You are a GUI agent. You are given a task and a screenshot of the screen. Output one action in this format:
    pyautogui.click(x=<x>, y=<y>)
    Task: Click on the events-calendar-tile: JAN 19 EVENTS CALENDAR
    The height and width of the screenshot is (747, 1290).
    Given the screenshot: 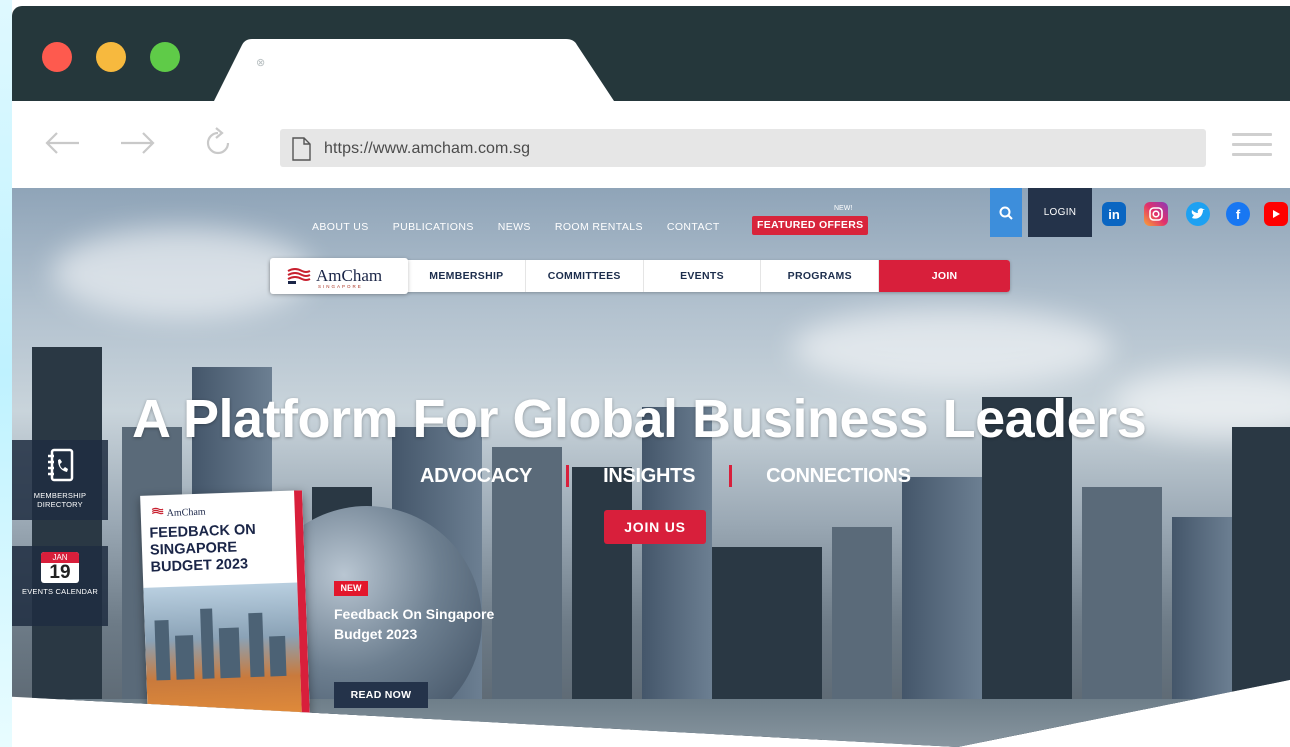 What is the action you would take?
    pyautogui.click(x=60, y=586)
    